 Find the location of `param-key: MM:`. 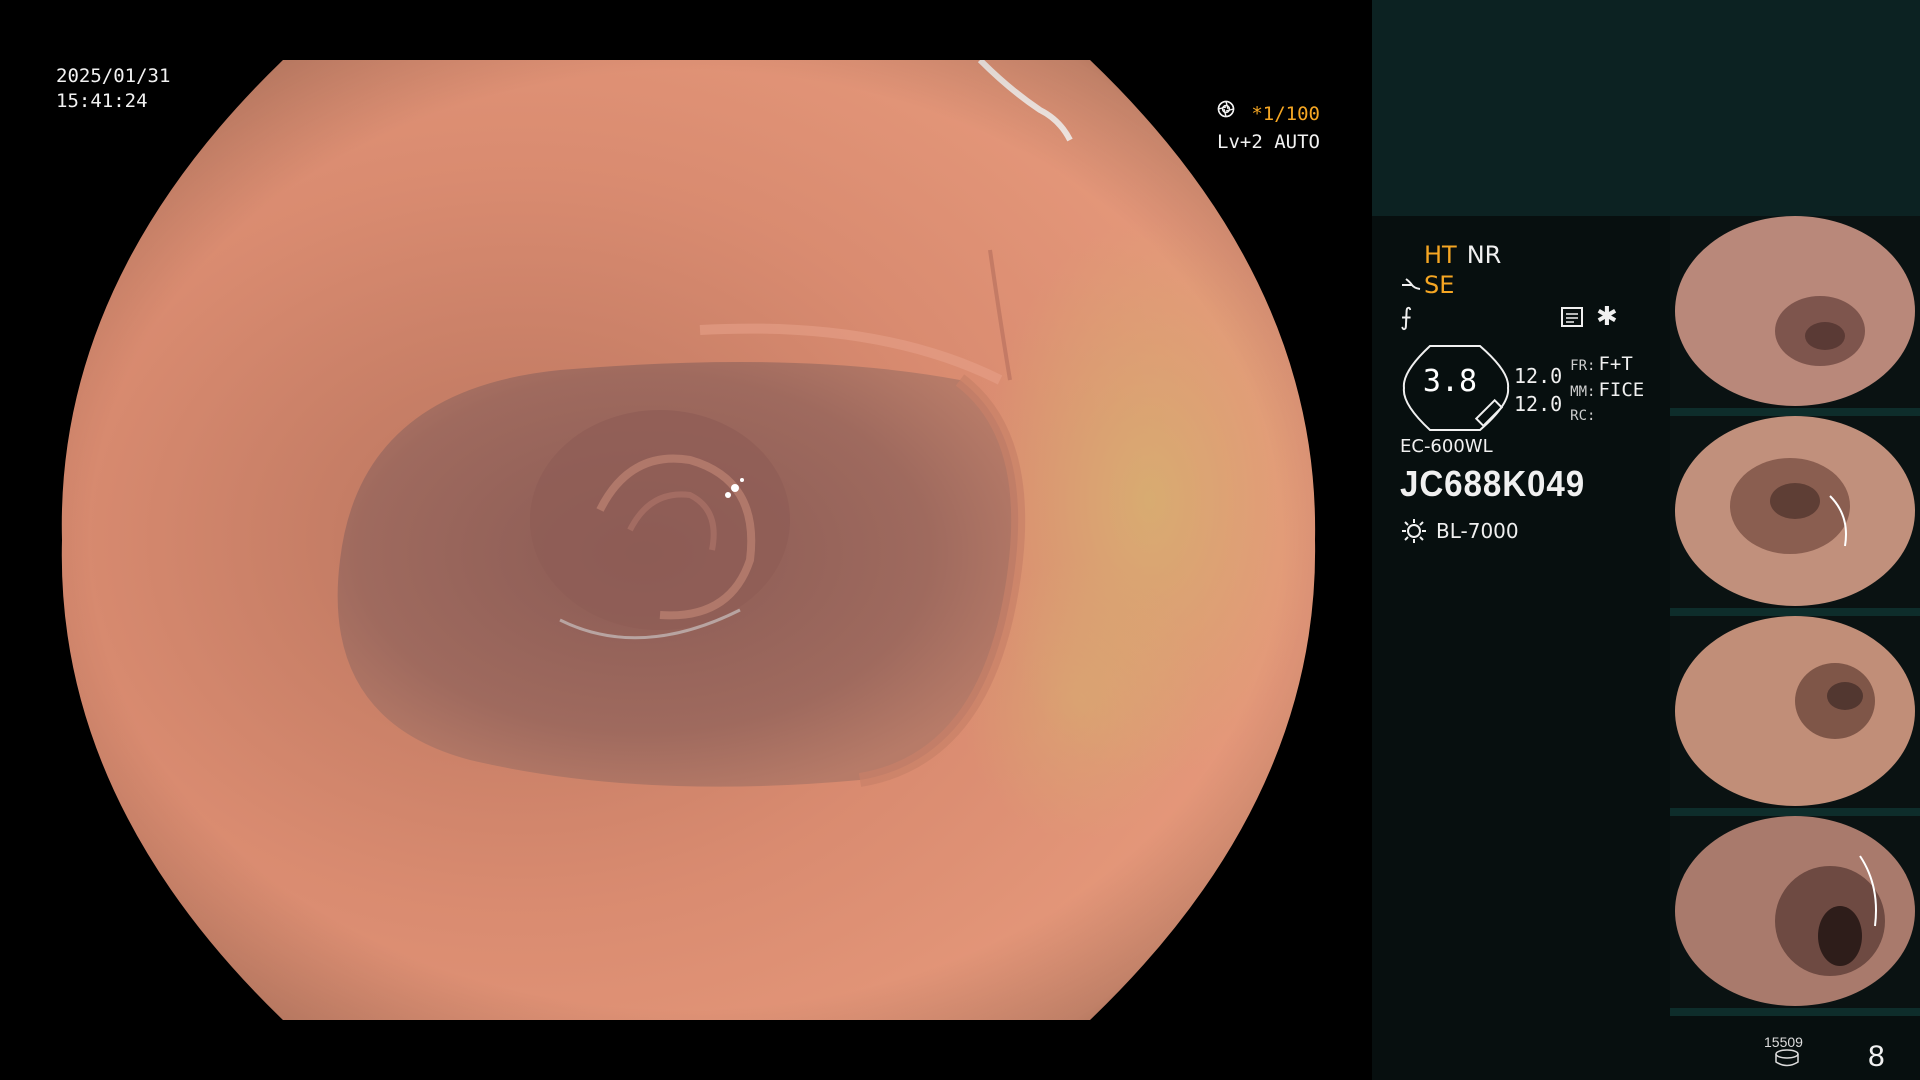

param-key: MM: is located at coordinates (1583, 392).